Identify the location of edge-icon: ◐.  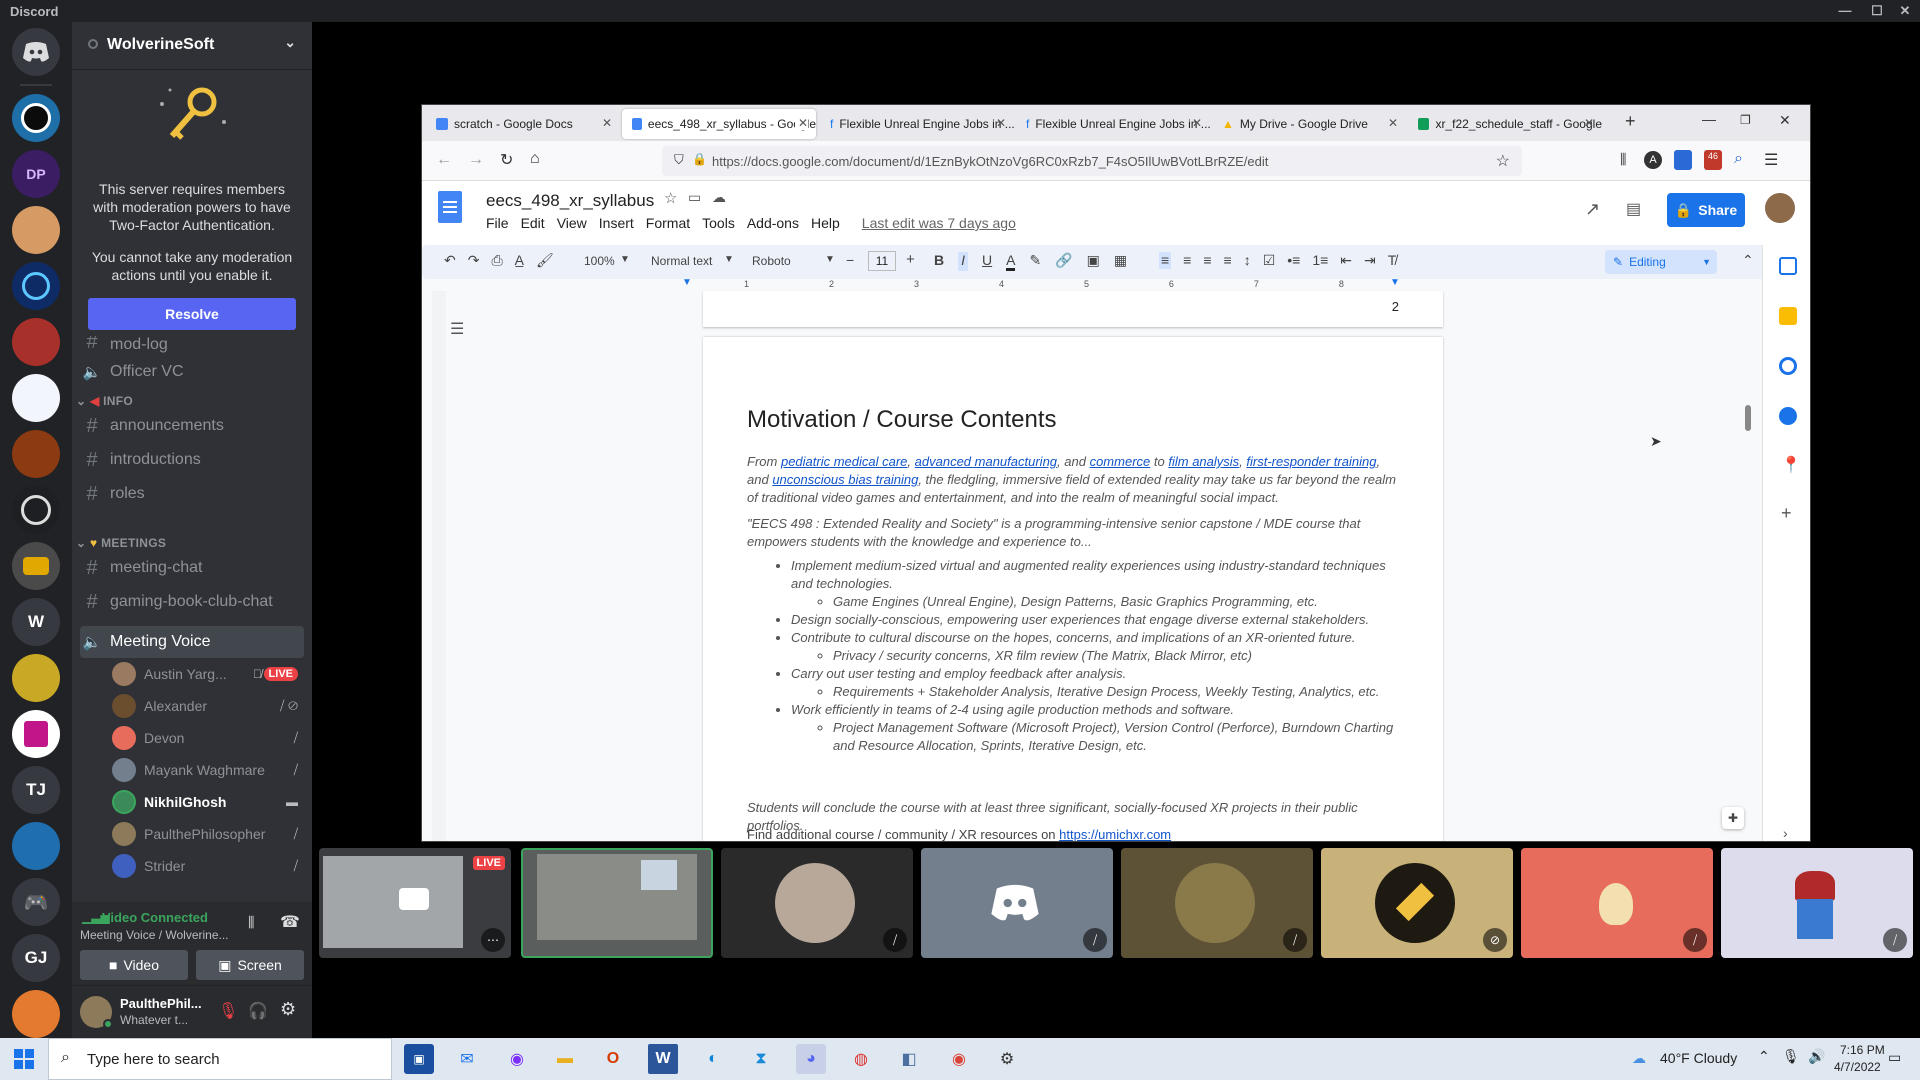
(713, 1059).